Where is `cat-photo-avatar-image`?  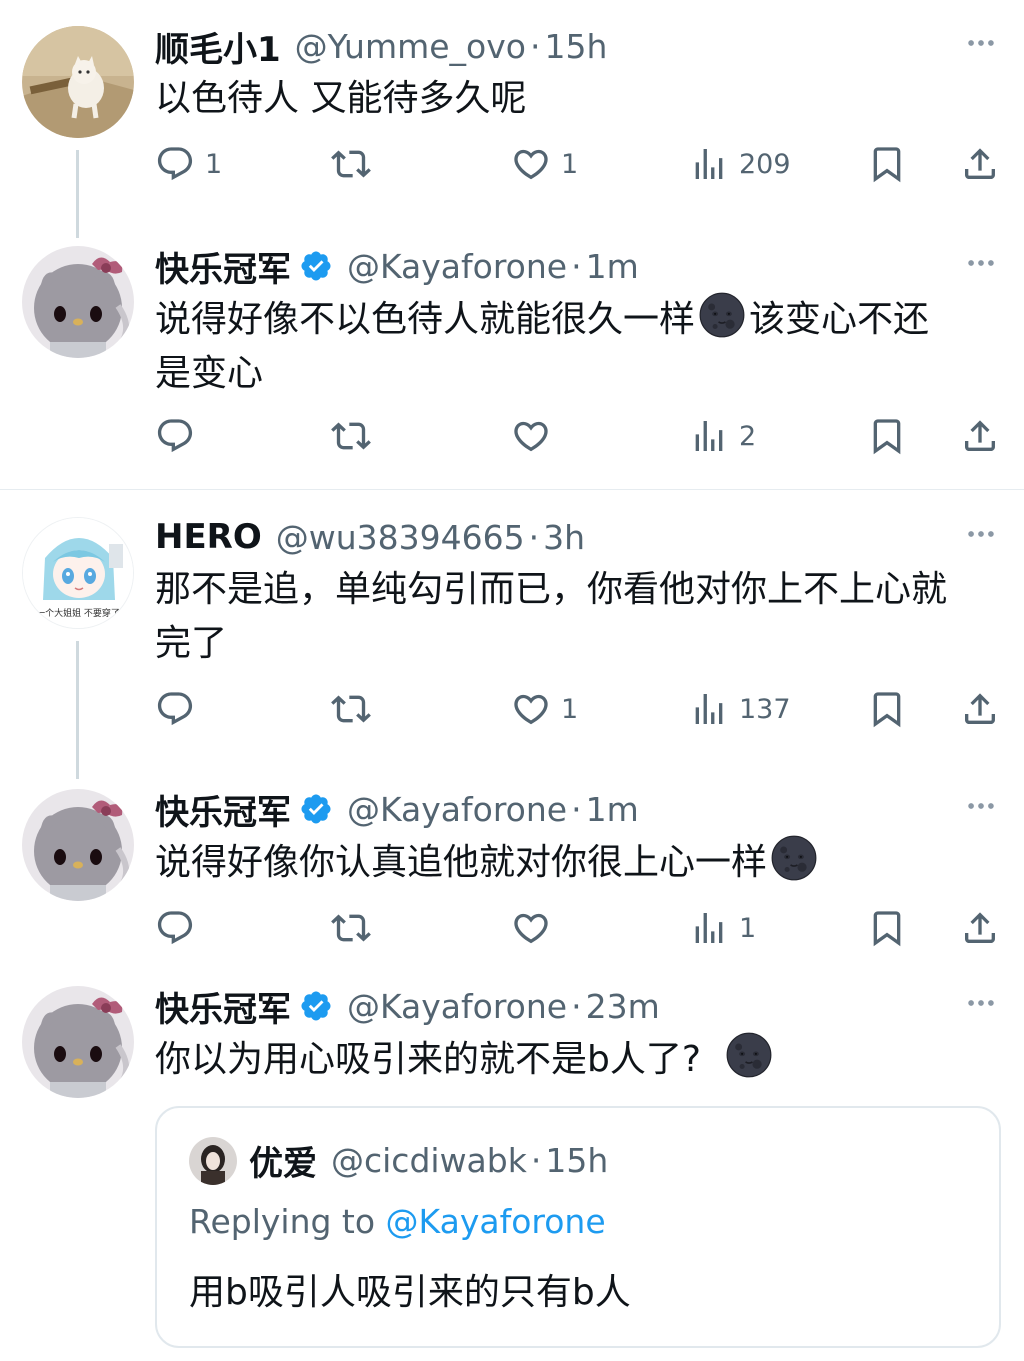 cat-photo-avatar-image is located at coordinates (78, 82).